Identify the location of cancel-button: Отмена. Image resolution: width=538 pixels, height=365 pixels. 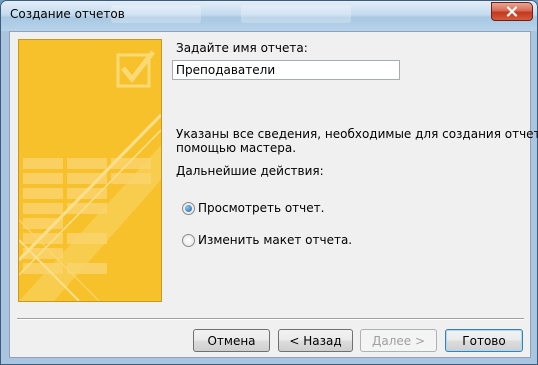
(231, 340).